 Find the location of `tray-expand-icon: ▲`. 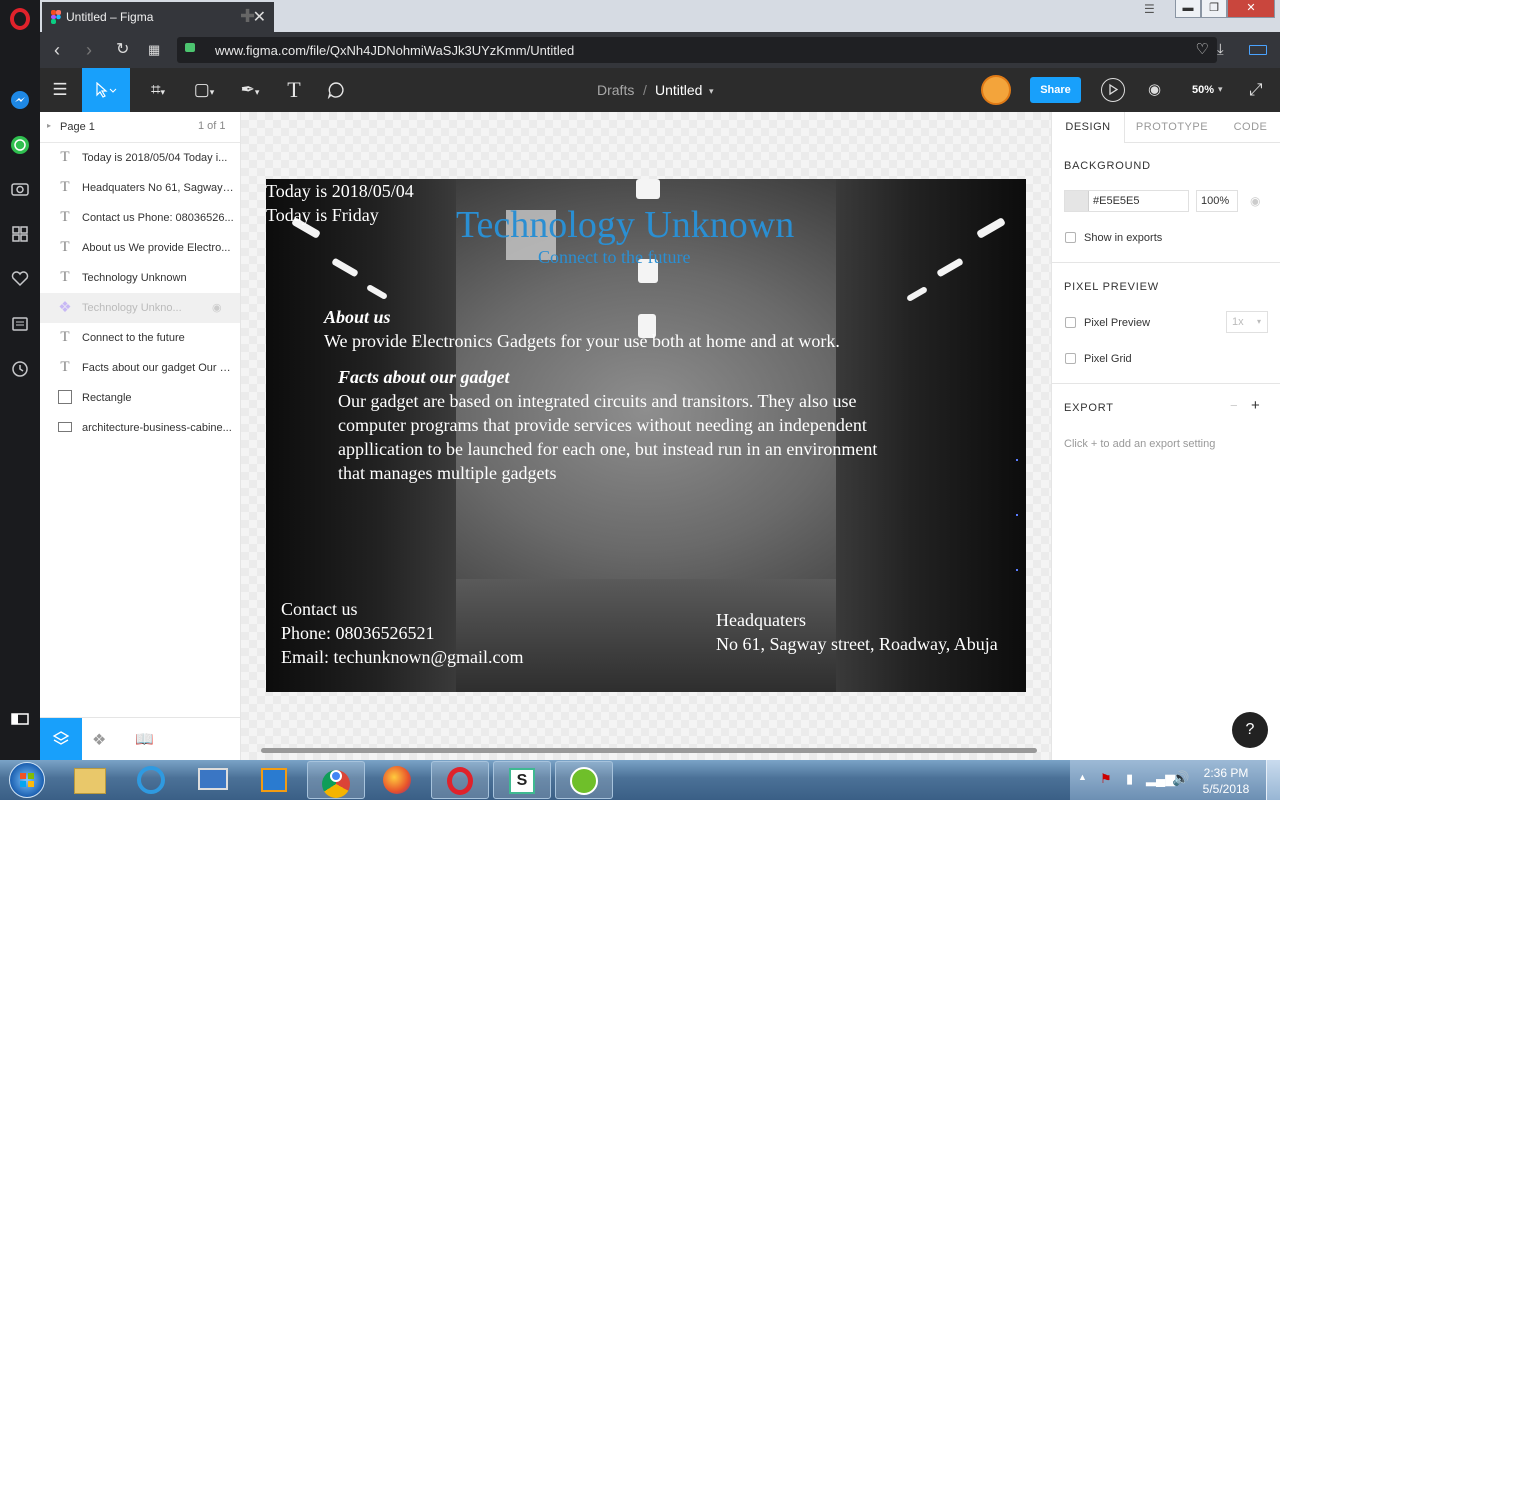

tray-expand-icon: ▲ is located at coordinates (1082, 777).